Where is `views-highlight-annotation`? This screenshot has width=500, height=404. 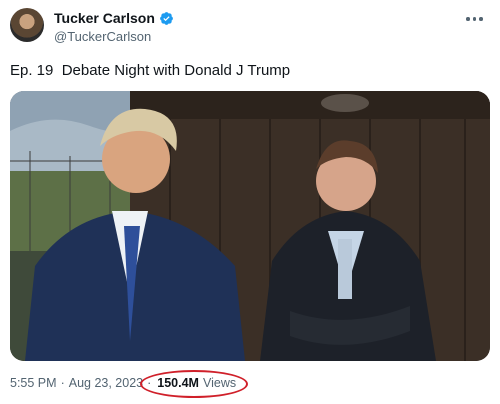
views-highlight-annotation is located at coordinates (194, 384).